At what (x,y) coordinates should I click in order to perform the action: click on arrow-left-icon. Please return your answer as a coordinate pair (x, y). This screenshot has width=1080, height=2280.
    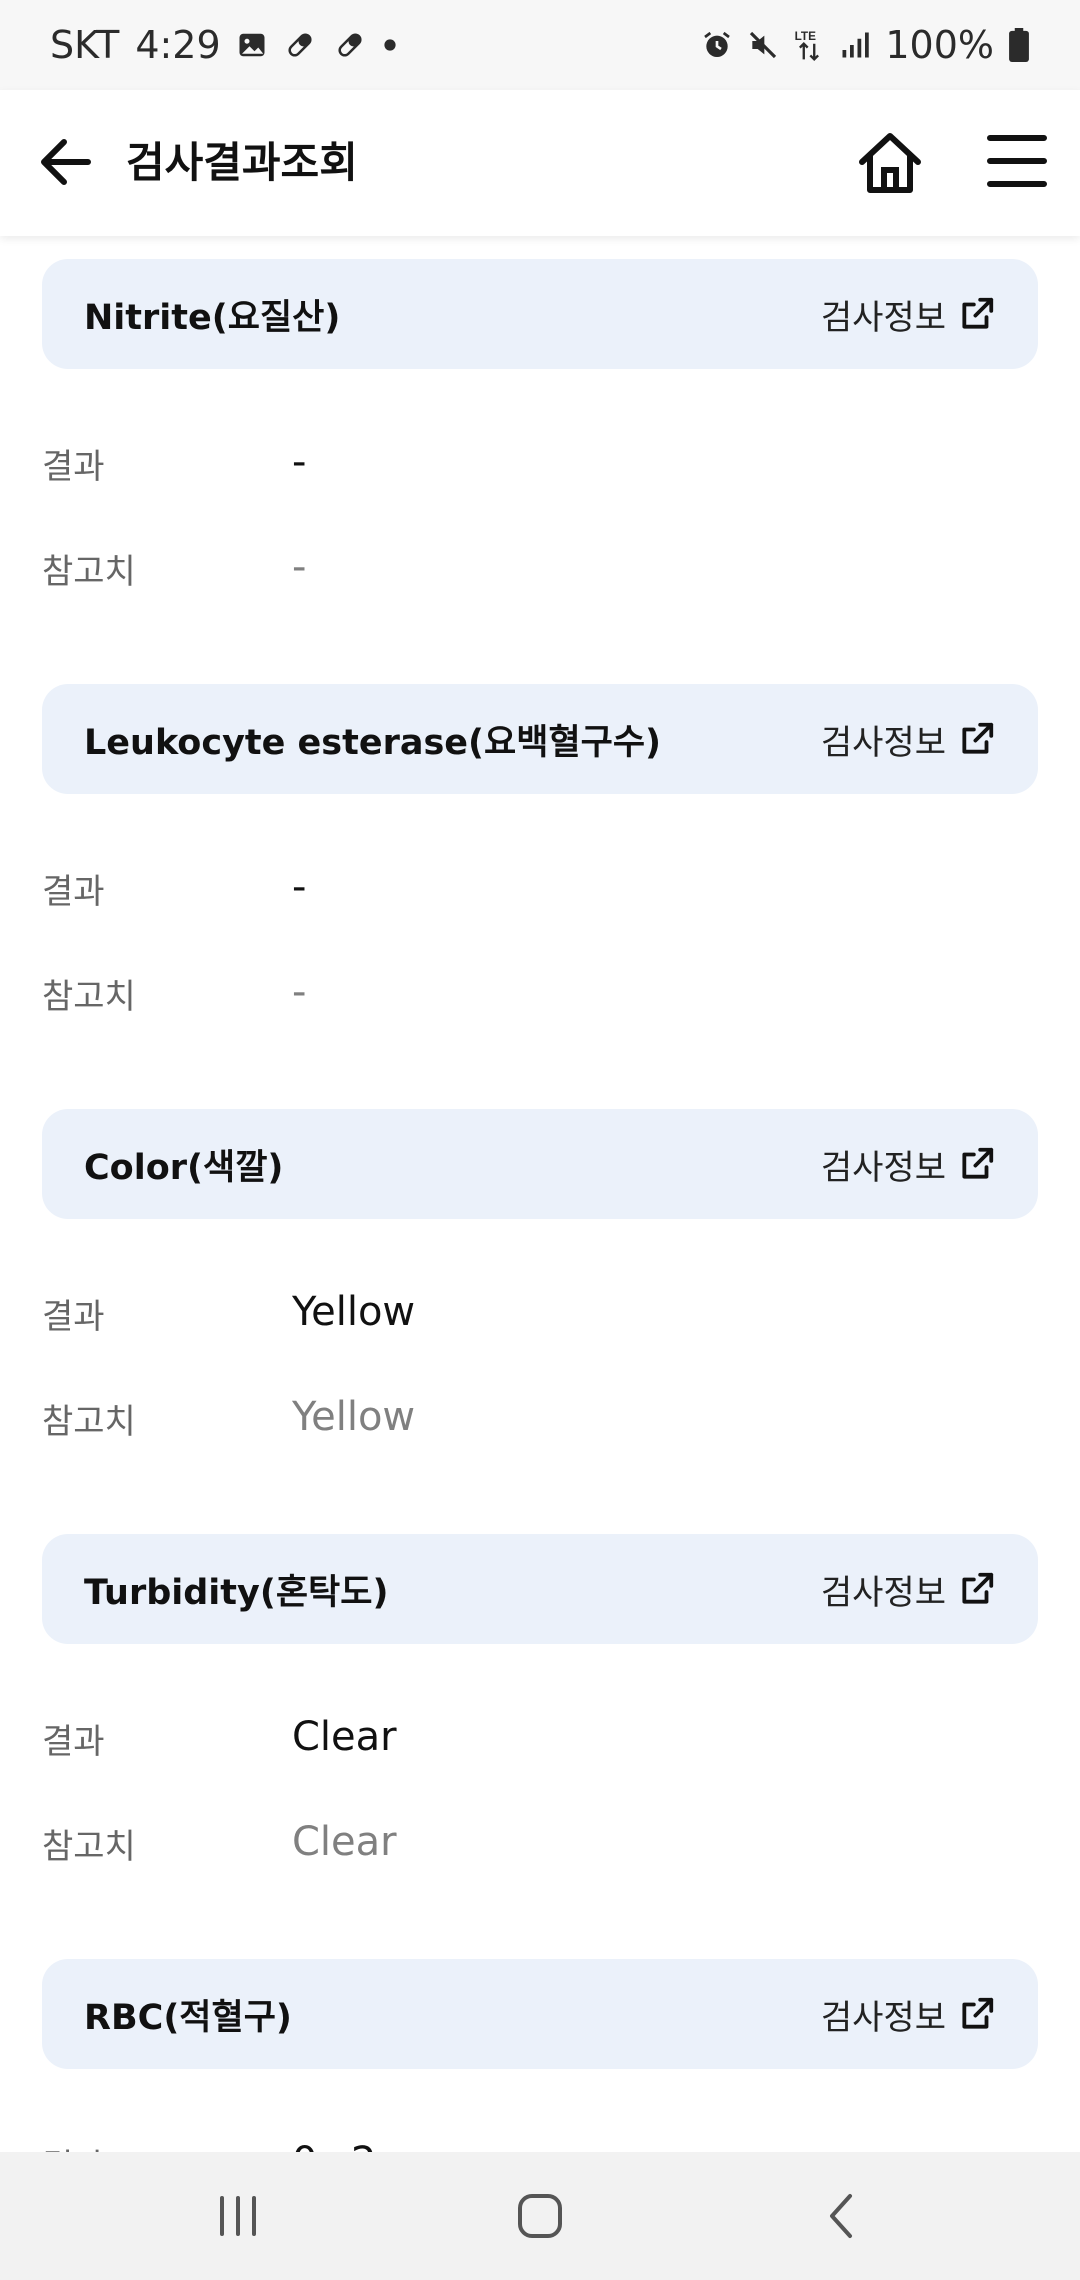
    Looking at the image, I should click on (66, 162).